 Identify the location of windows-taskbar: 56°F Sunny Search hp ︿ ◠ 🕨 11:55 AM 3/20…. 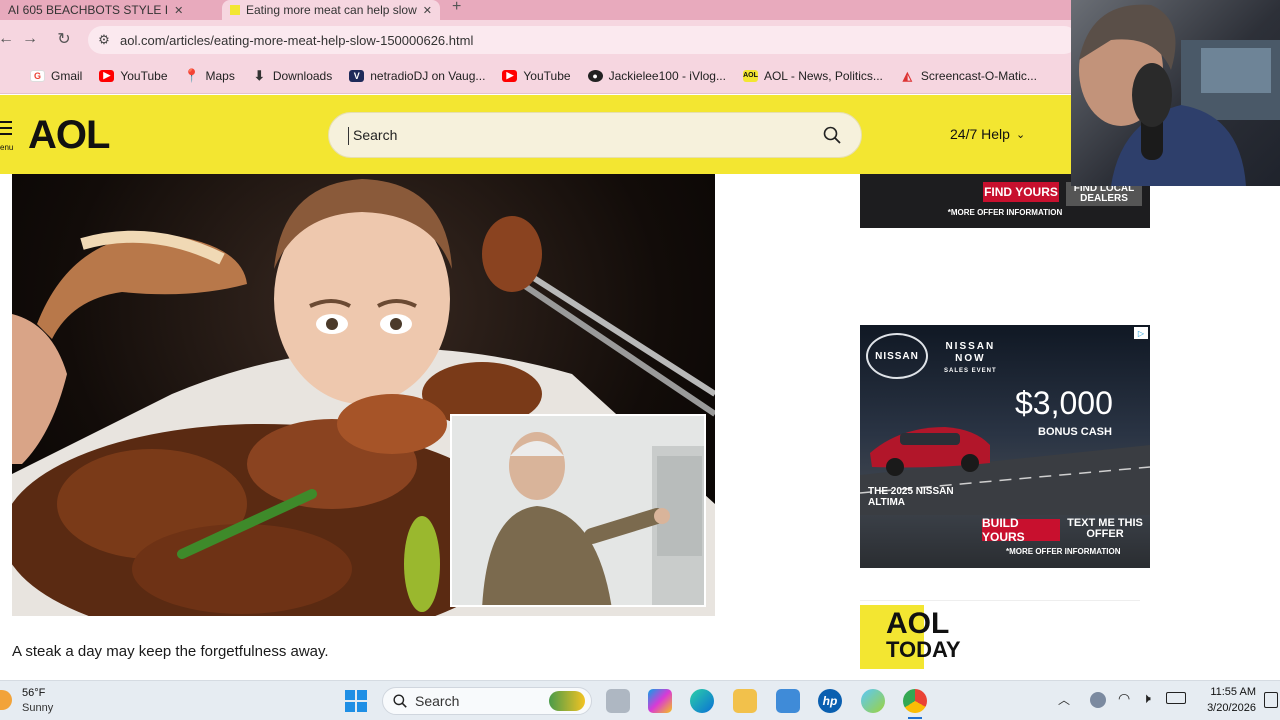
(640, 700).